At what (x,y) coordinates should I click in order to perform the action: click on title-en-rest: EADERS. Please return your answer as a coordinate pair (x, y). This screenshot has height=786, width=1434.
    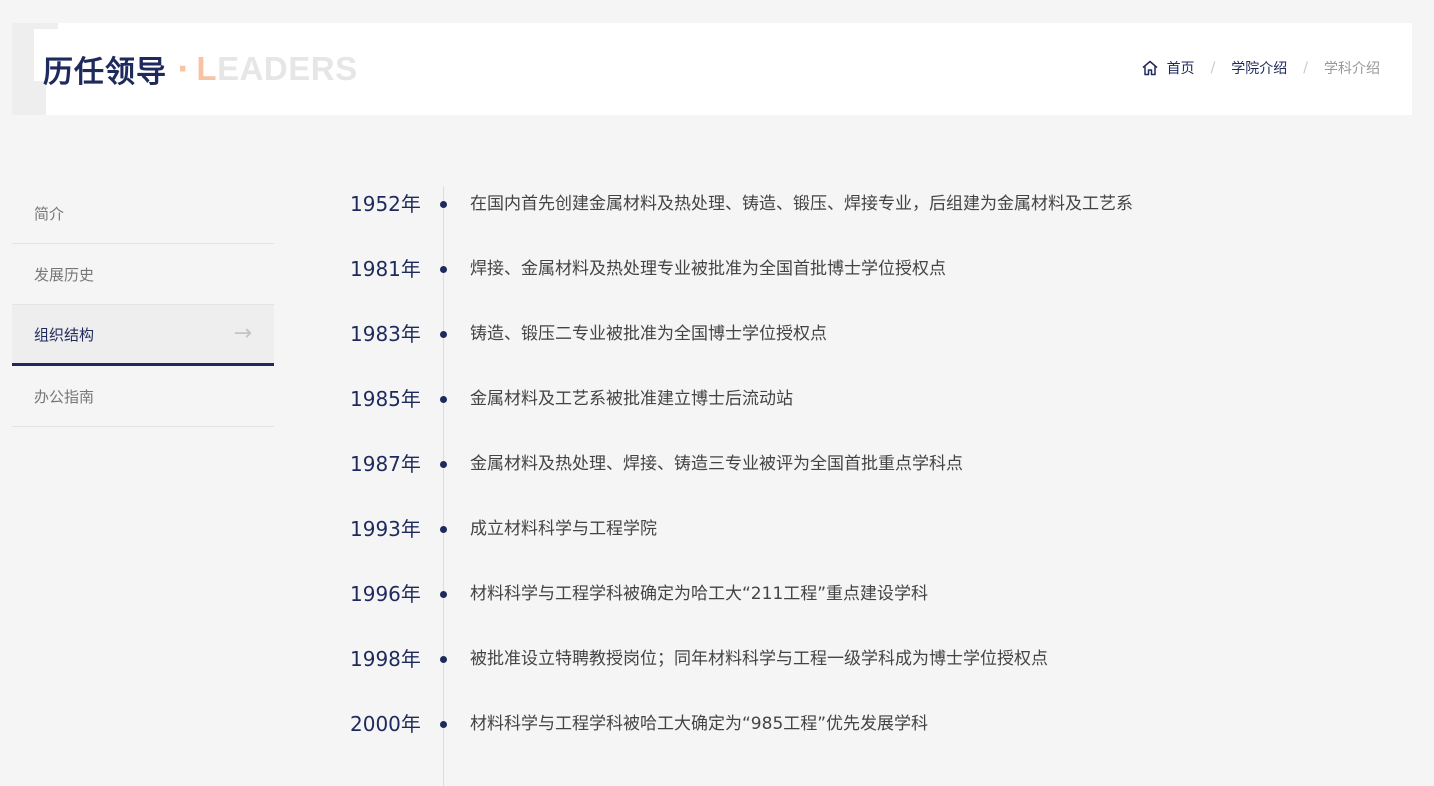
    Looking at the image, I should click on (287, 68).